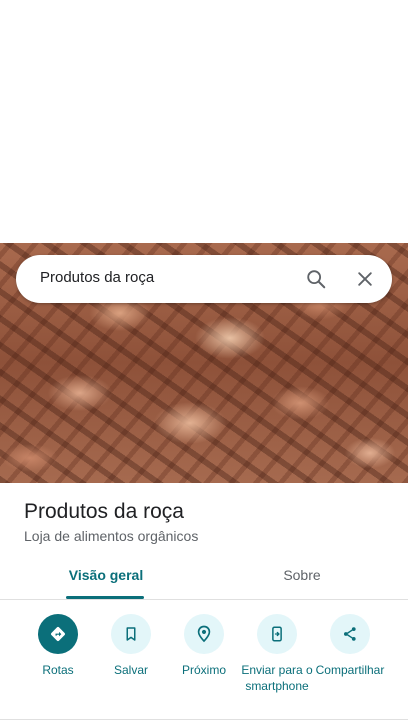 The image size is (408, 726). I want to click on directions-icon, so click(58, 634).